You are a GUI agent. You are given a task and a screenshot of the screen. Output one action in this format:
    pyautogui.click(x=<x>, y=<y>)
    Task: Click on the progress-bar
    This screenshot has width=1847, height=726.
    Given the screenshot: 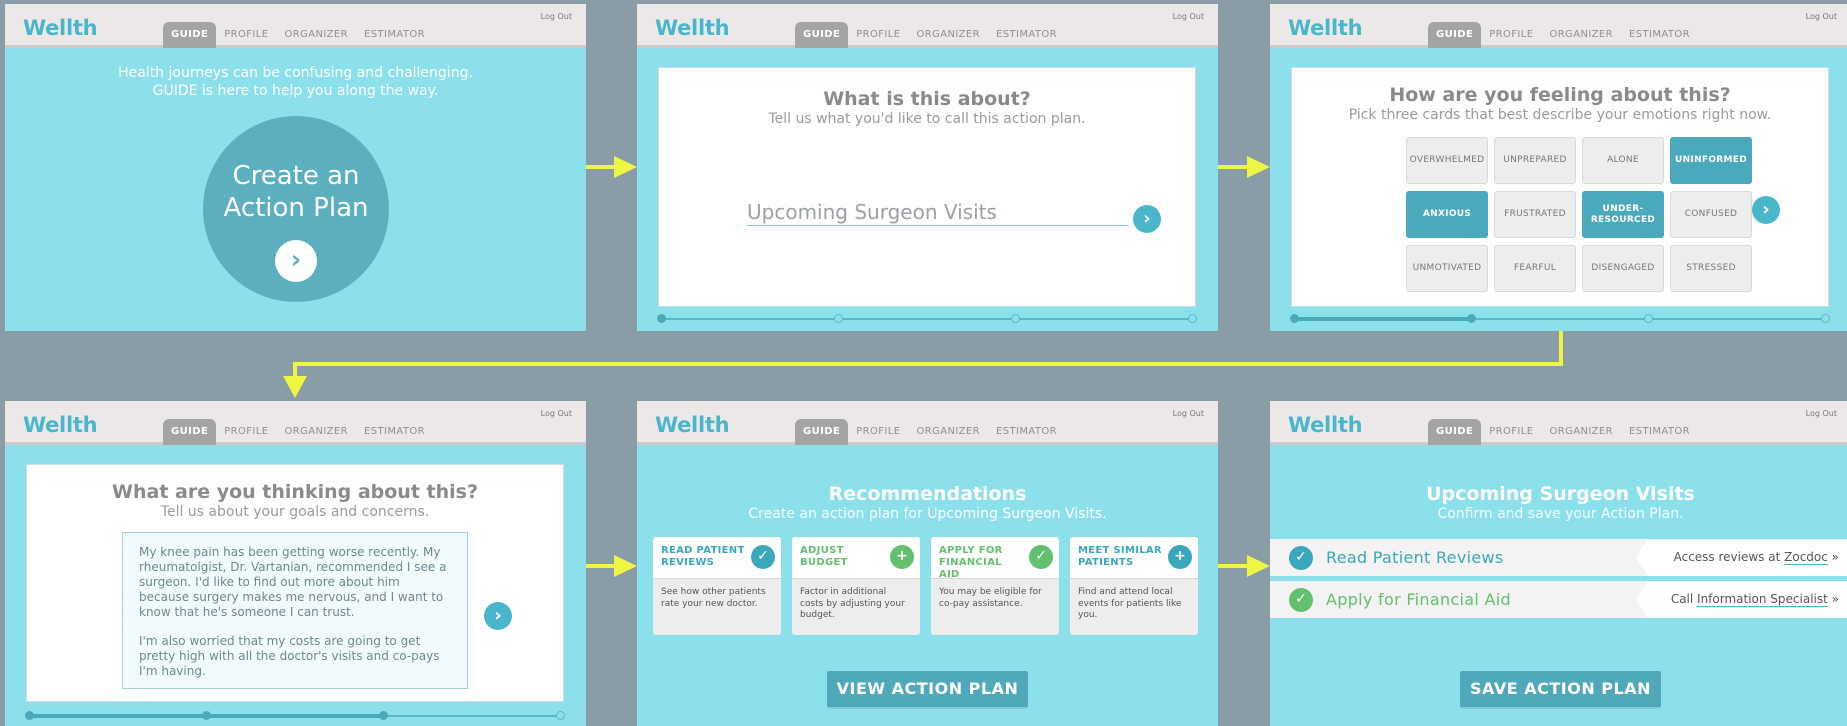 What is the action you would take?
    pyautogui.click(x=1560, y=318)
    